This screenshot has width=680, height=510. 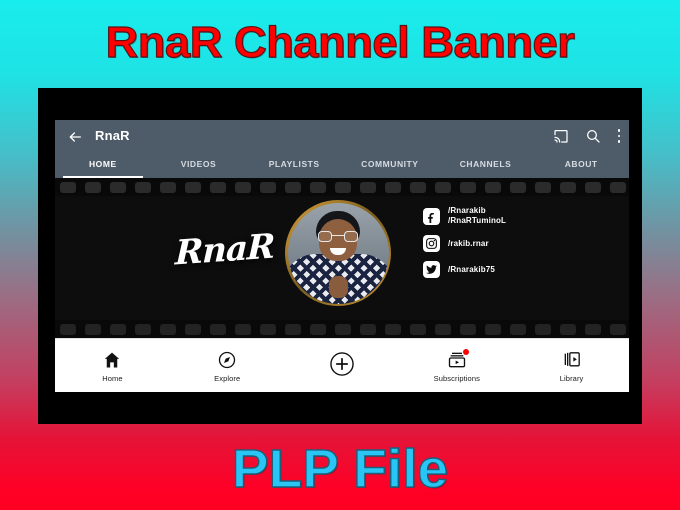 I want to click on tab-community: COMMUNITY, so click(x=390, y=165).